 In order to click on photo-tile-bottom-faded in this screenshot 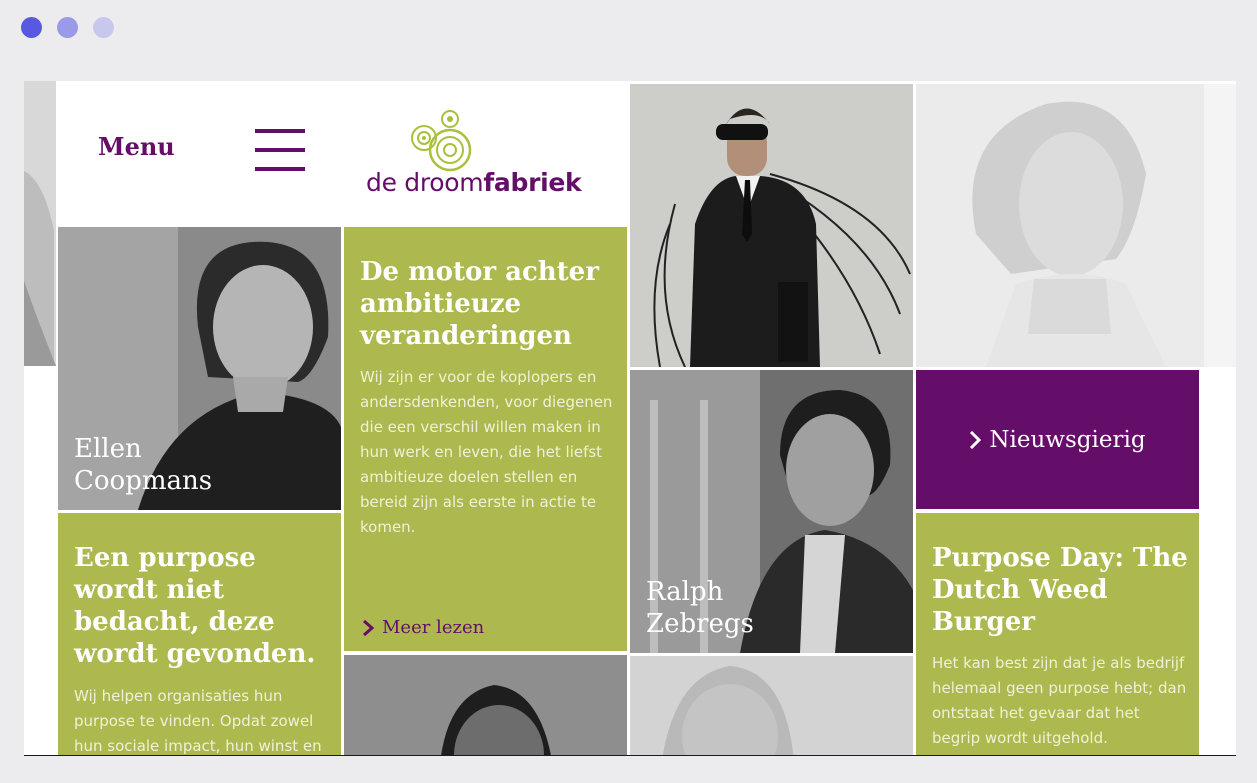, I will do `click(771, 705)`.